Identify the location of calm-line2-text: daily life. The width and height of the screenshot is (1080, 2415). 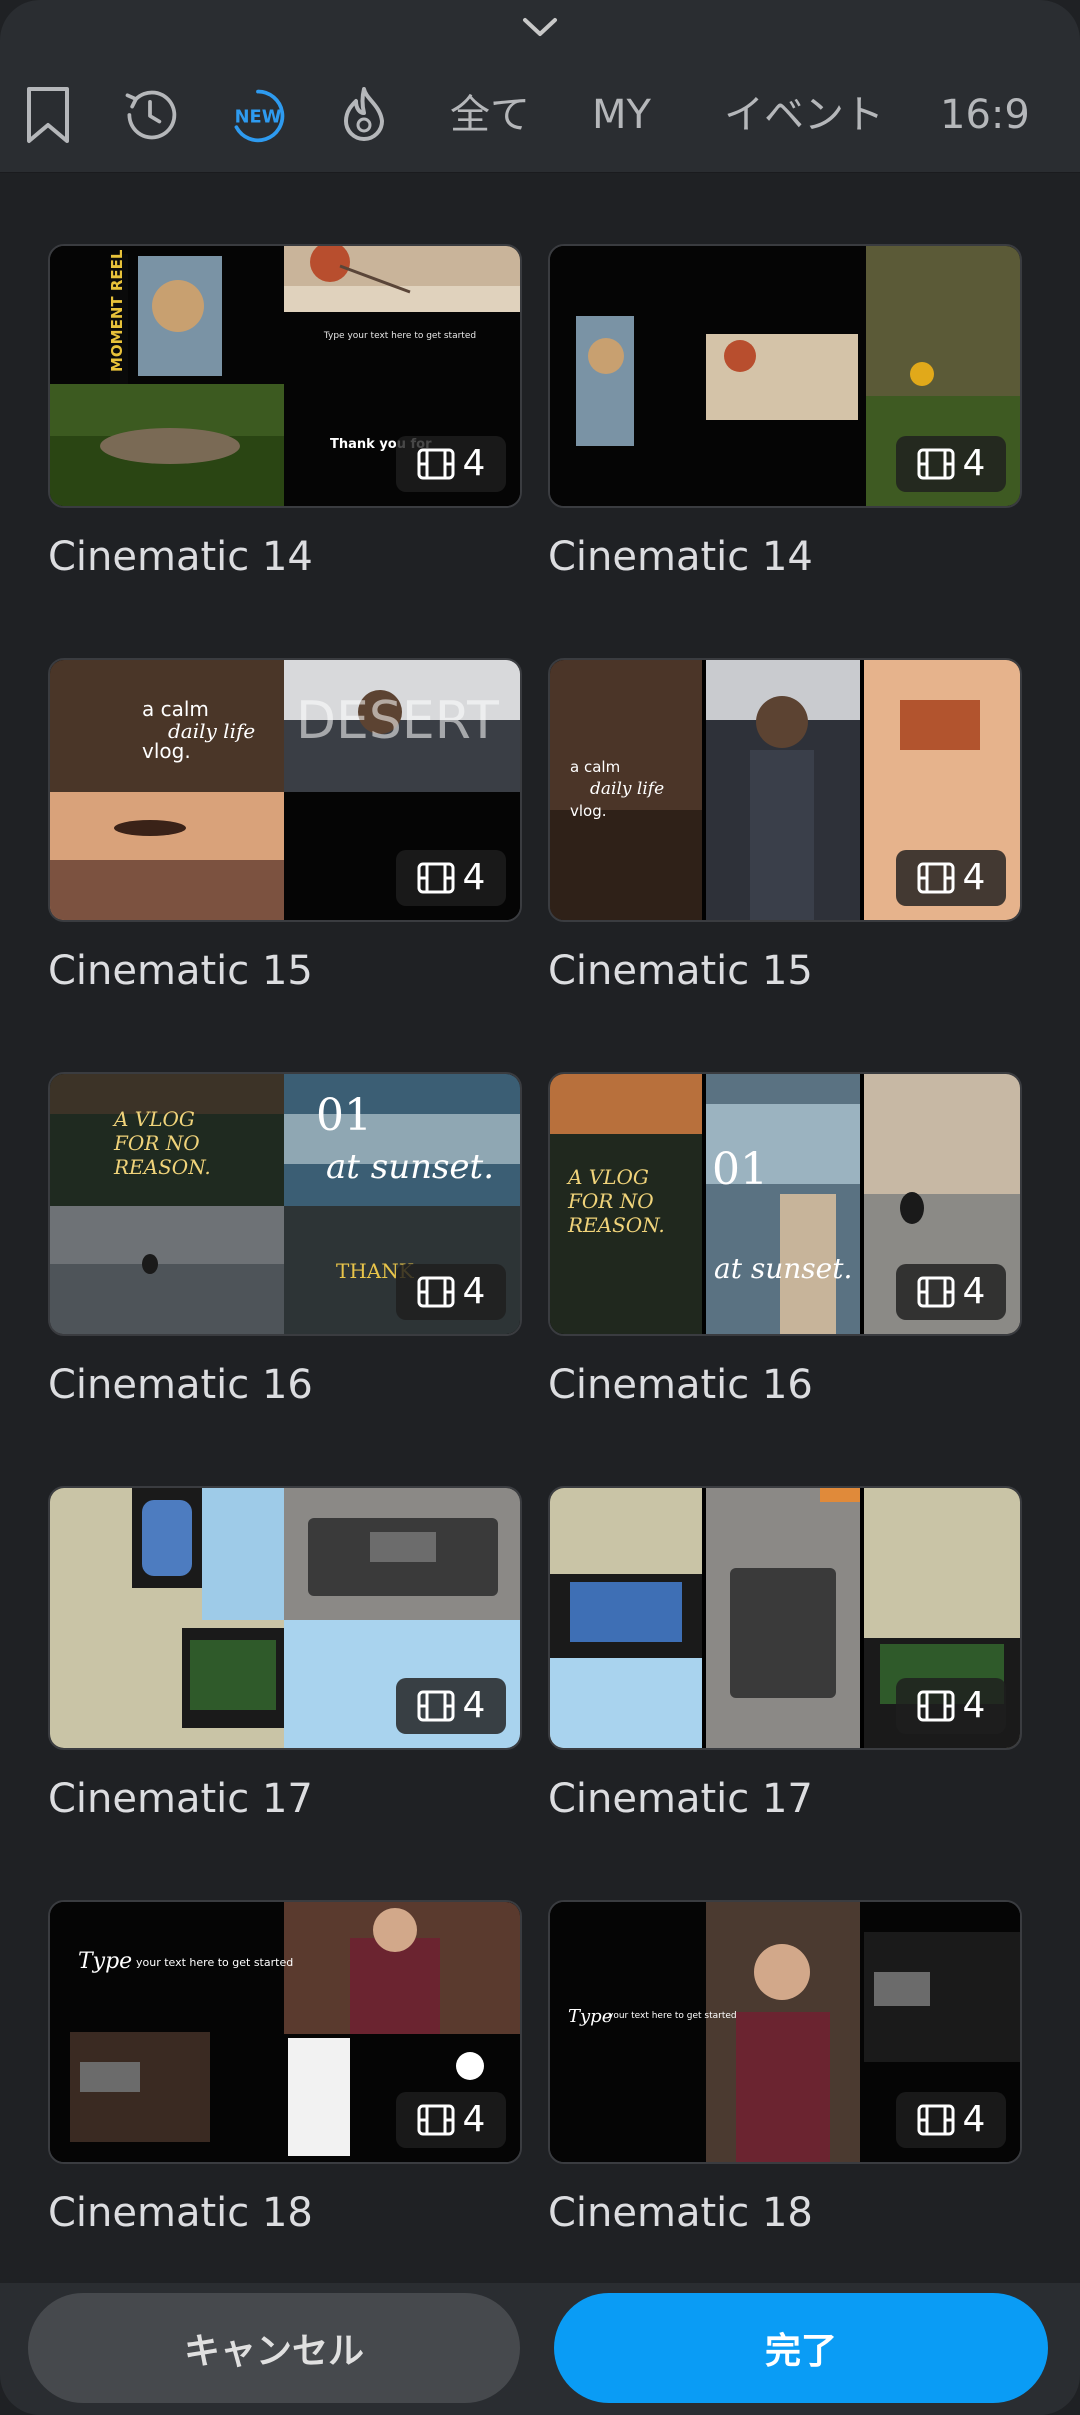
(627, 789).